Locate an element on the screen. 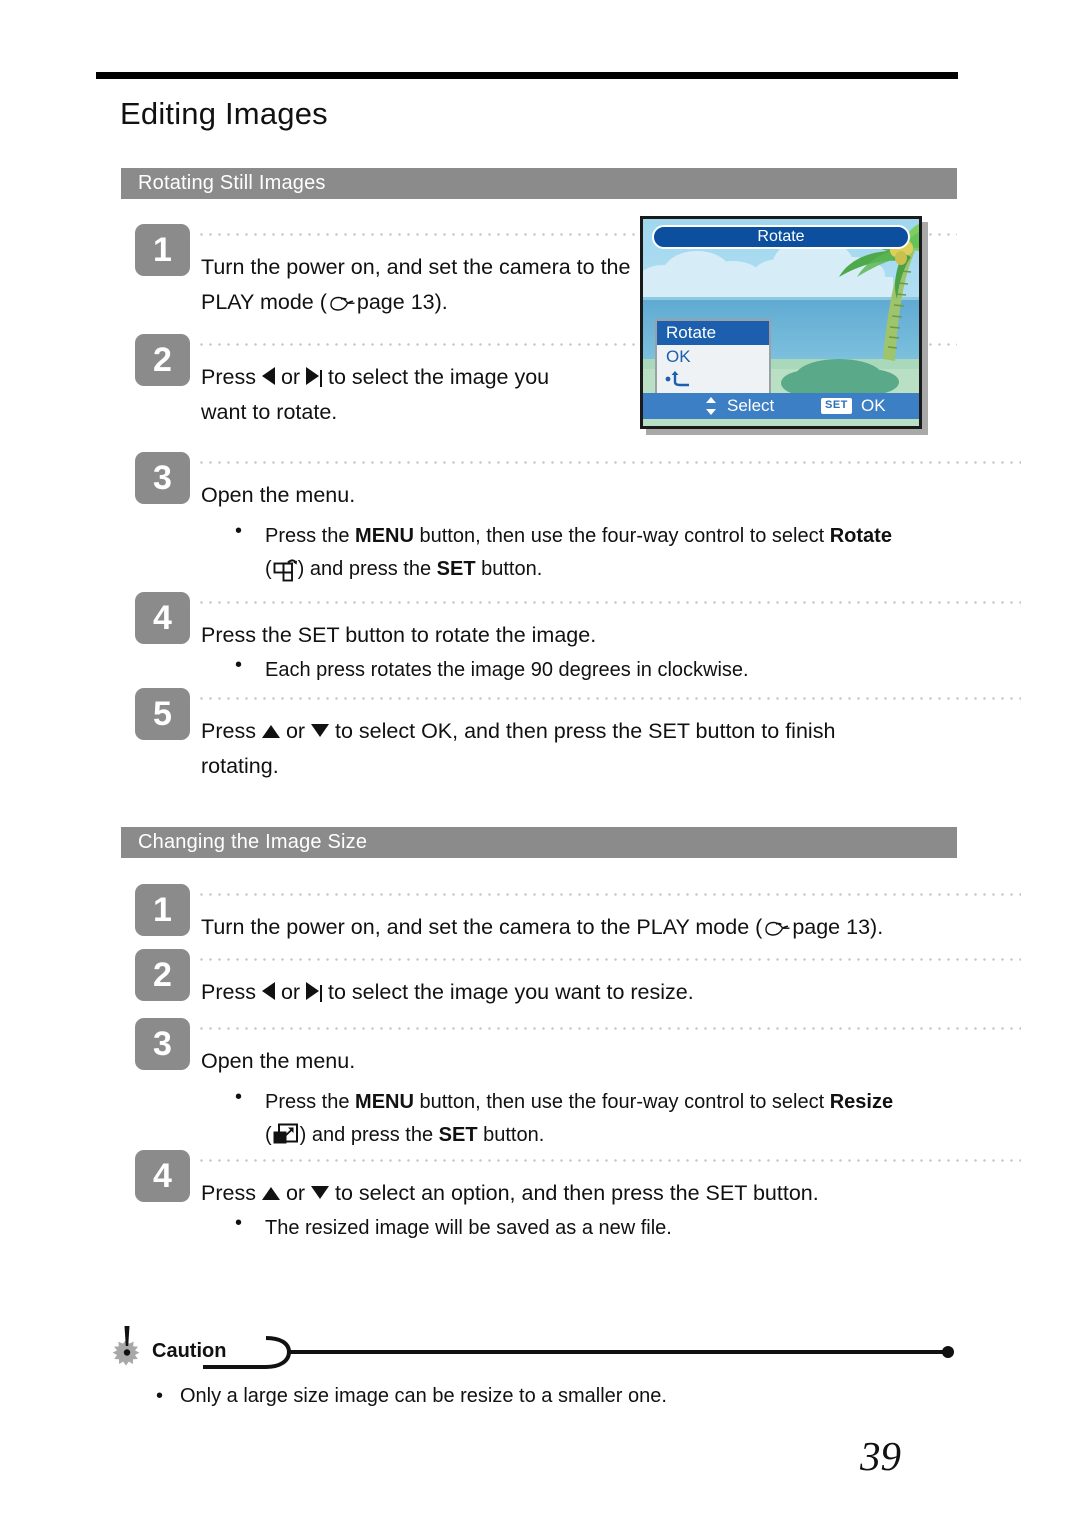 Image resolution: width=1080 pixels, height=1528 pixels. page-title: Editing Images is located at coordinates (224, 113).